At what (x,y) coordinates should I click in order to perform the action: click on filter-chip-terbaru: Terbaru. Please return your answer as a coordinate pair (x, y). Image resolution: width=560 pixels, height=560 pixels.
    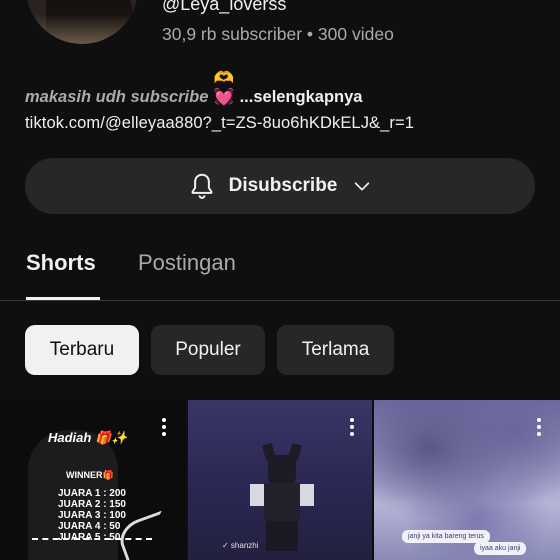
    Looking at the image, I should click on (82, 350).